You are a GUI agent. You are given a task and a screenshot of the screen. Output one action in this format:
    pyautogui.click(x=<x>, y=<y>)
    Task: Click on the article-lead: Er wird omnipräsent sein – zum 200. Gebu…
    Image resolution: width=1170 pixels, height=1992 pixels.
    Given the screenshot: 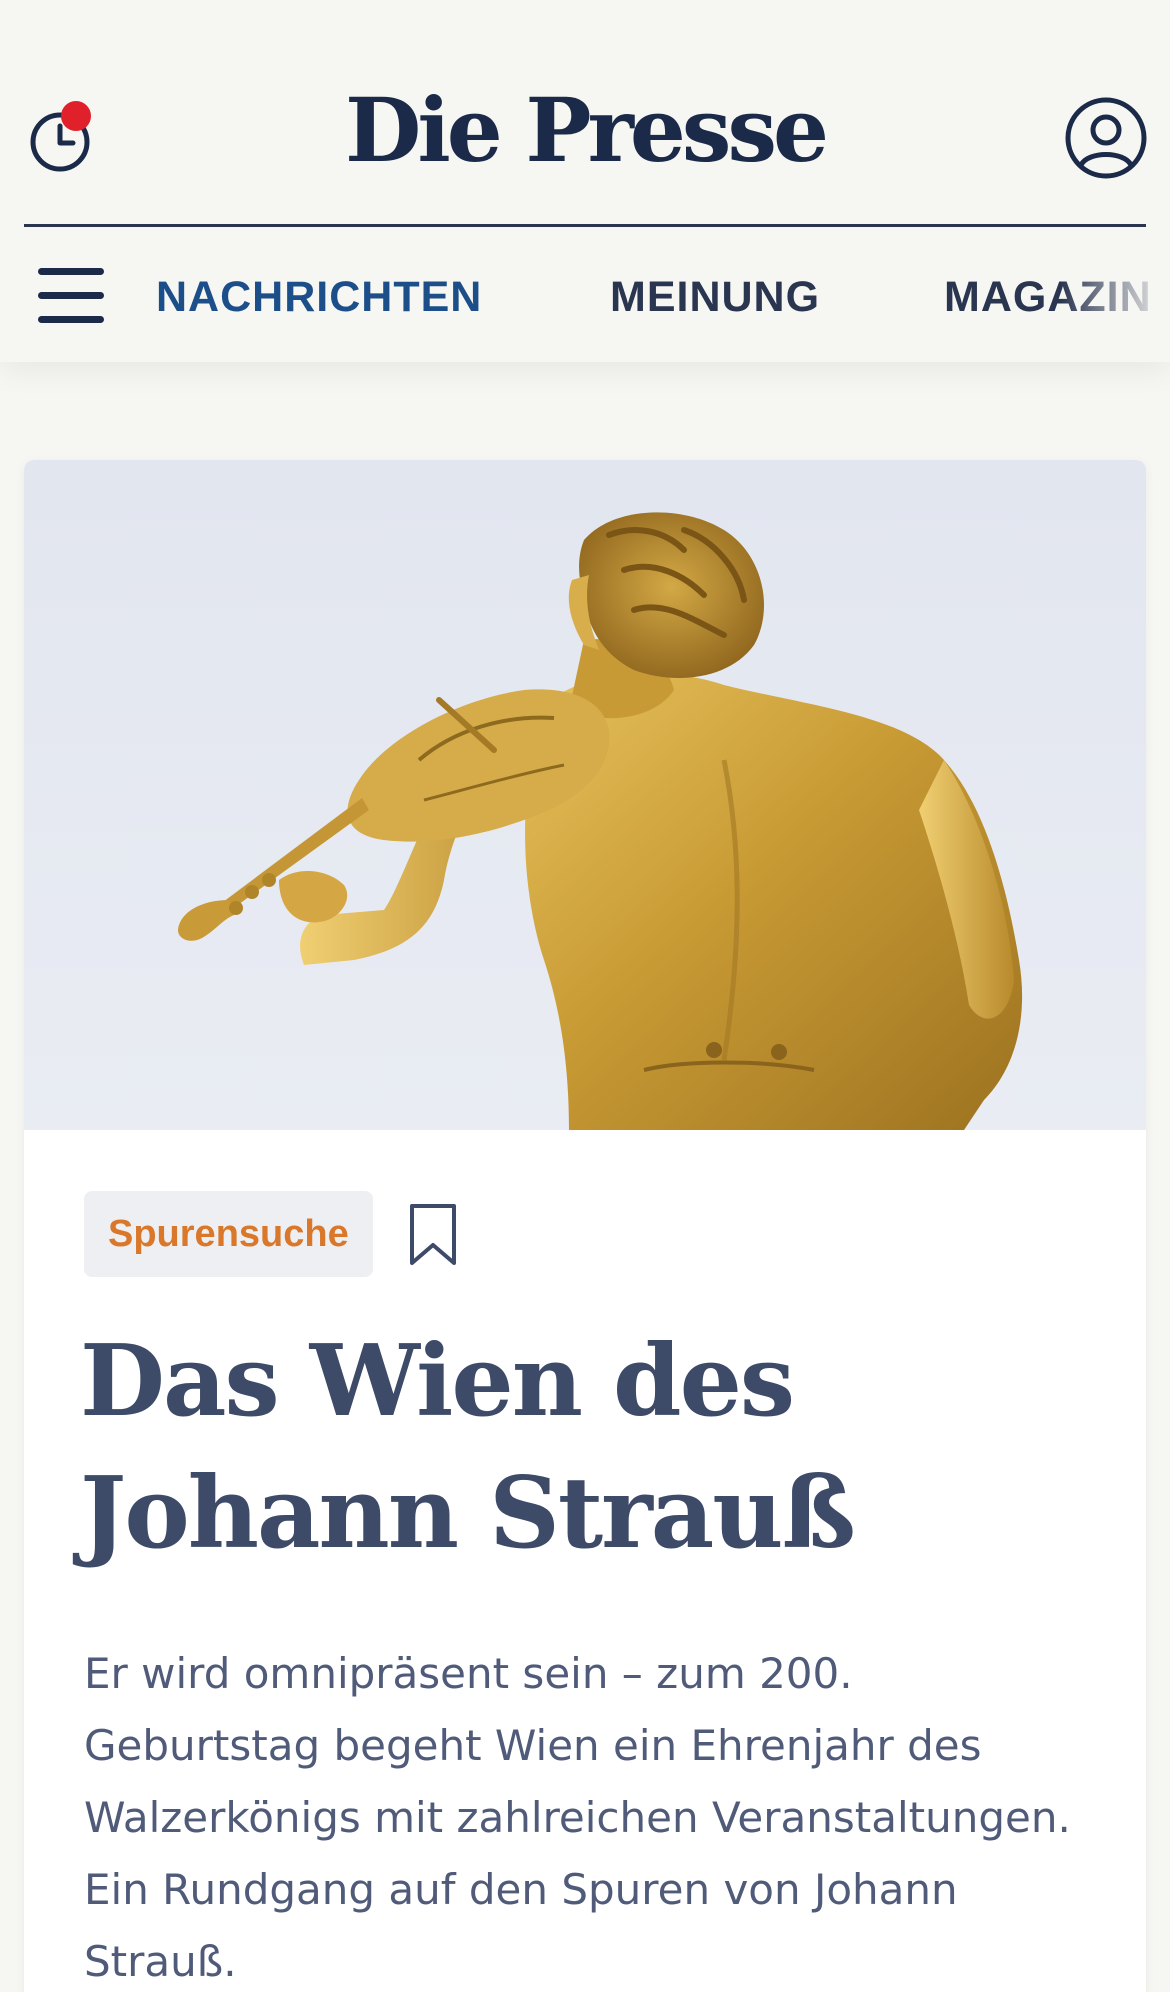 What is the action you would take?
    pyautogui.click(x=577, y=1817)
    